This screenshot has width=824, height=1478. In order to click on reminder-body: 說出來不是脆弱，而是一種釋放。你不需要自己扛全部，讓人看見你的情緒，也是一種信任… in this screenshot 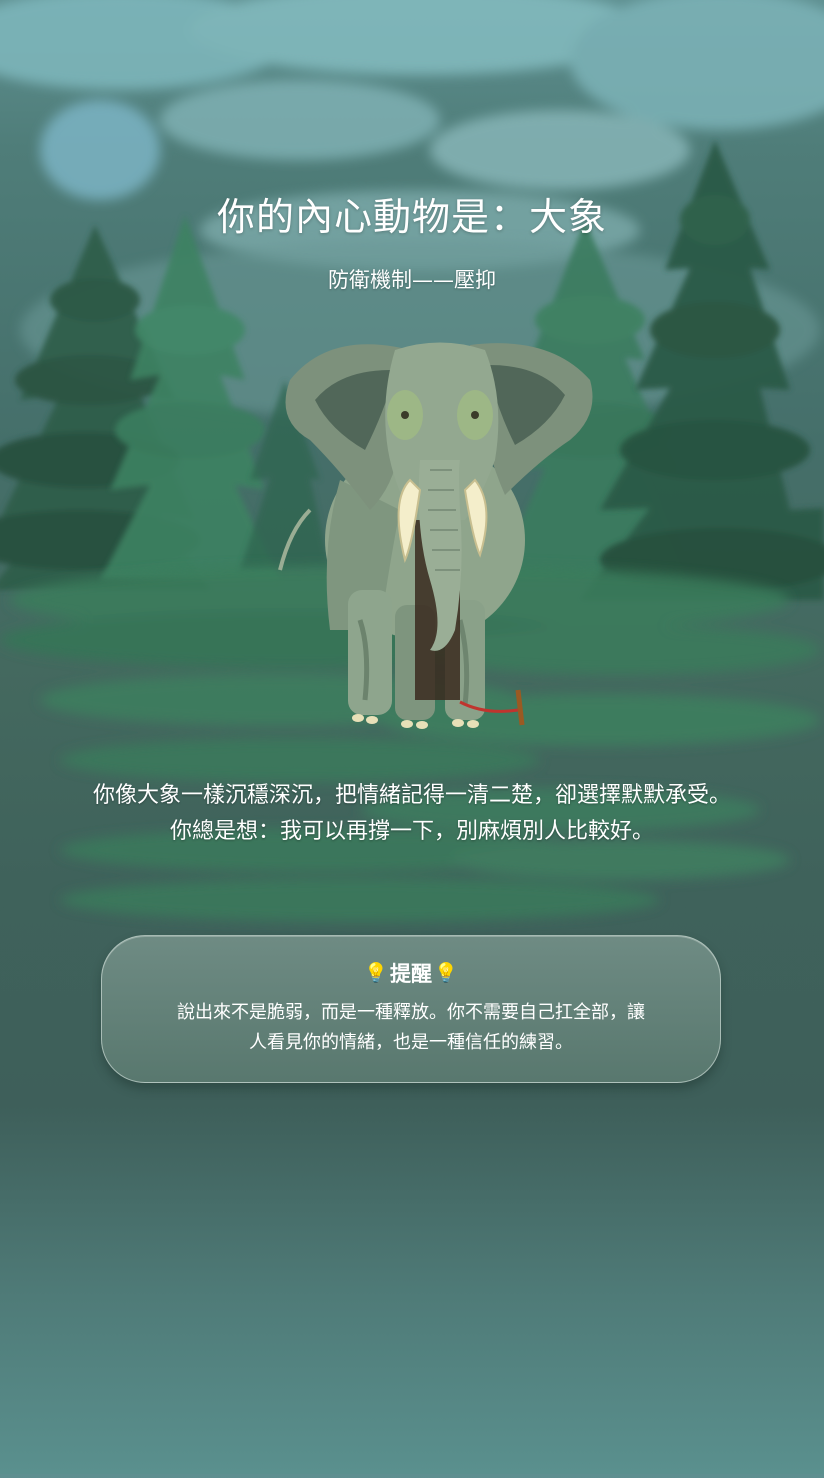, I will do `click(411, 1027)`.